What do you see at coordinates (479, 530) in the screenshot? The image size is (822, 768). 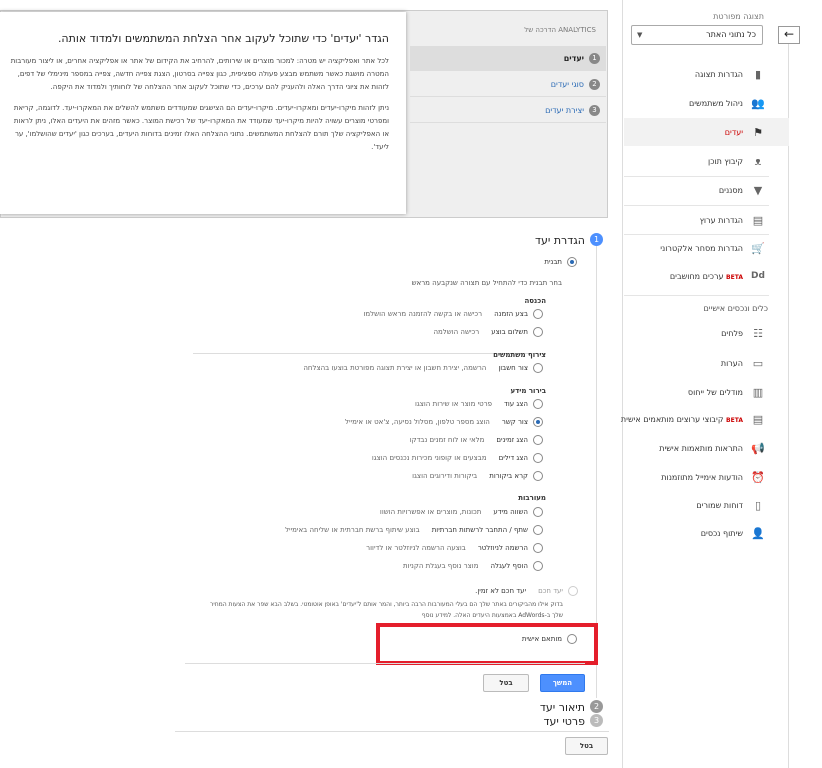 I see `option-label: שתף / התחבר לרשתות חברתיות` at bounding box center [479, 530].